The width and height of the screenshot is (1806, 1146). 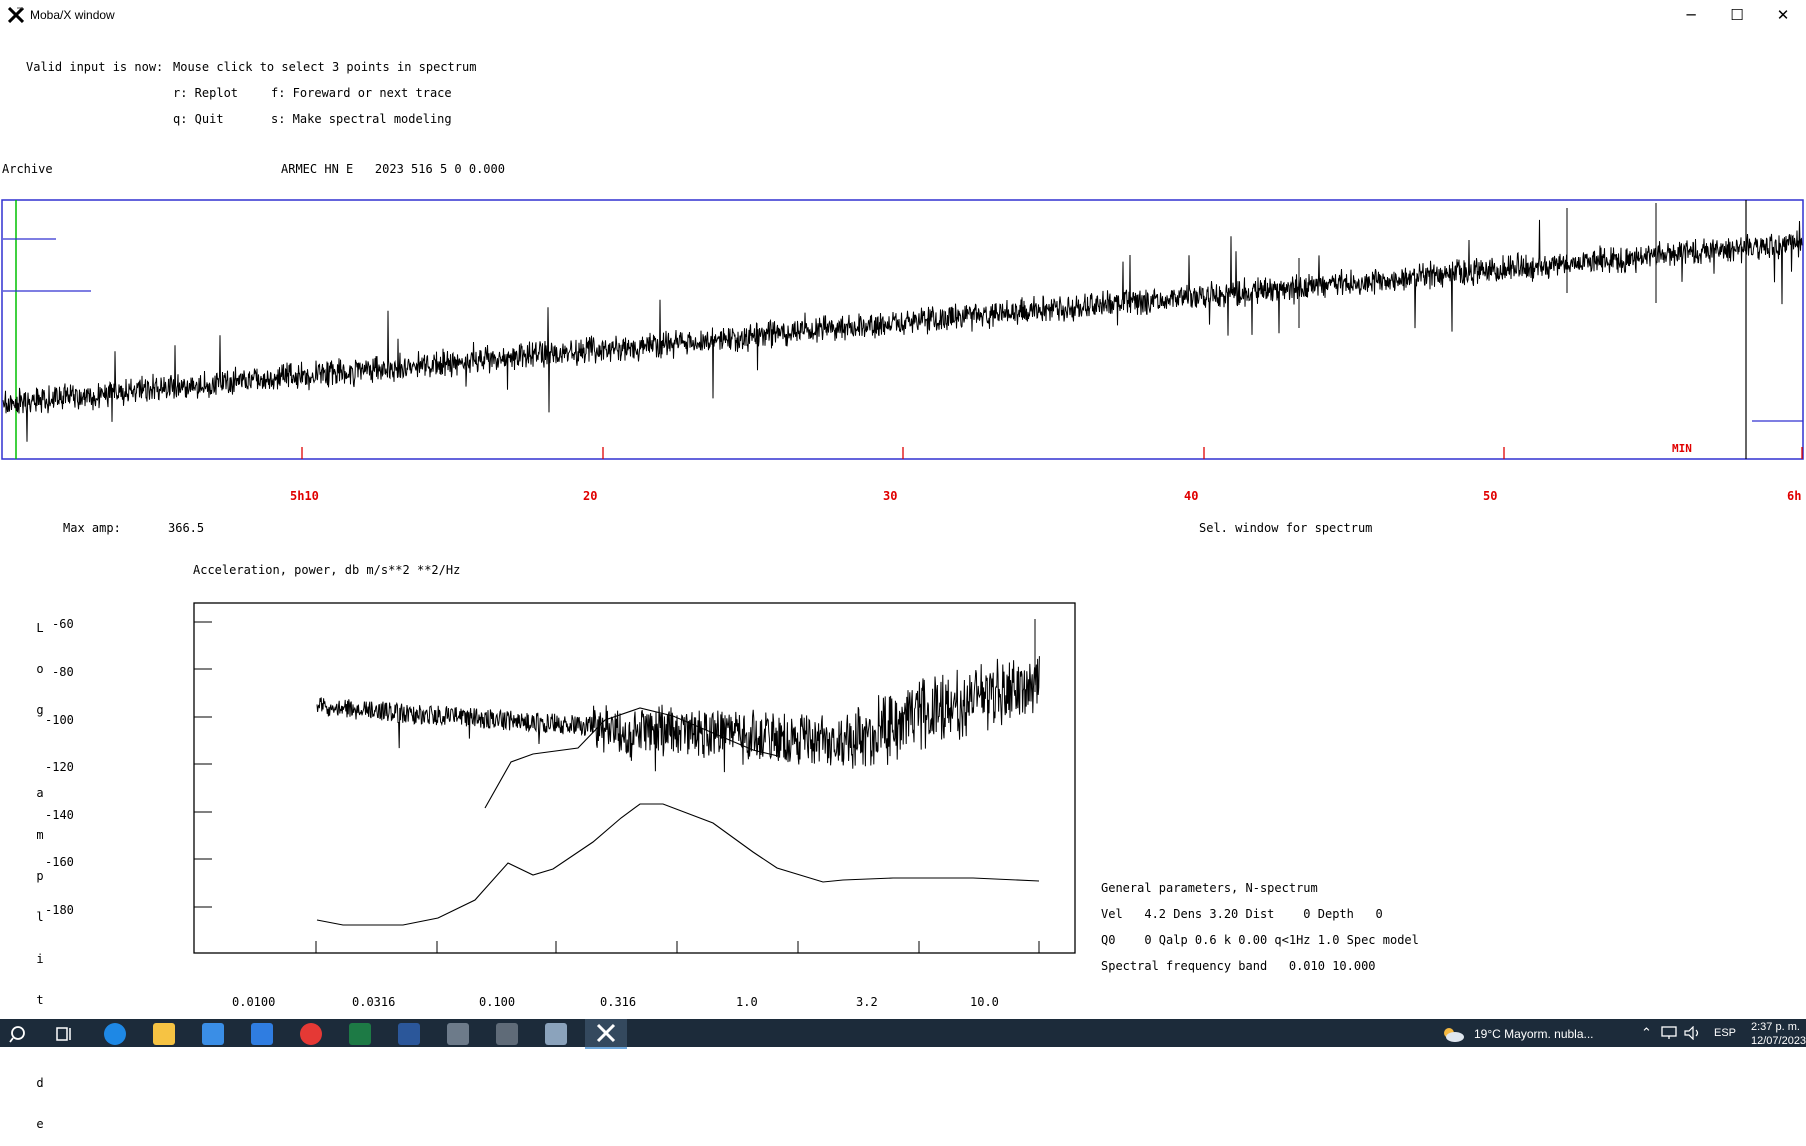 I want to click on y-axis-letter: l, so click(x=40, y=917).